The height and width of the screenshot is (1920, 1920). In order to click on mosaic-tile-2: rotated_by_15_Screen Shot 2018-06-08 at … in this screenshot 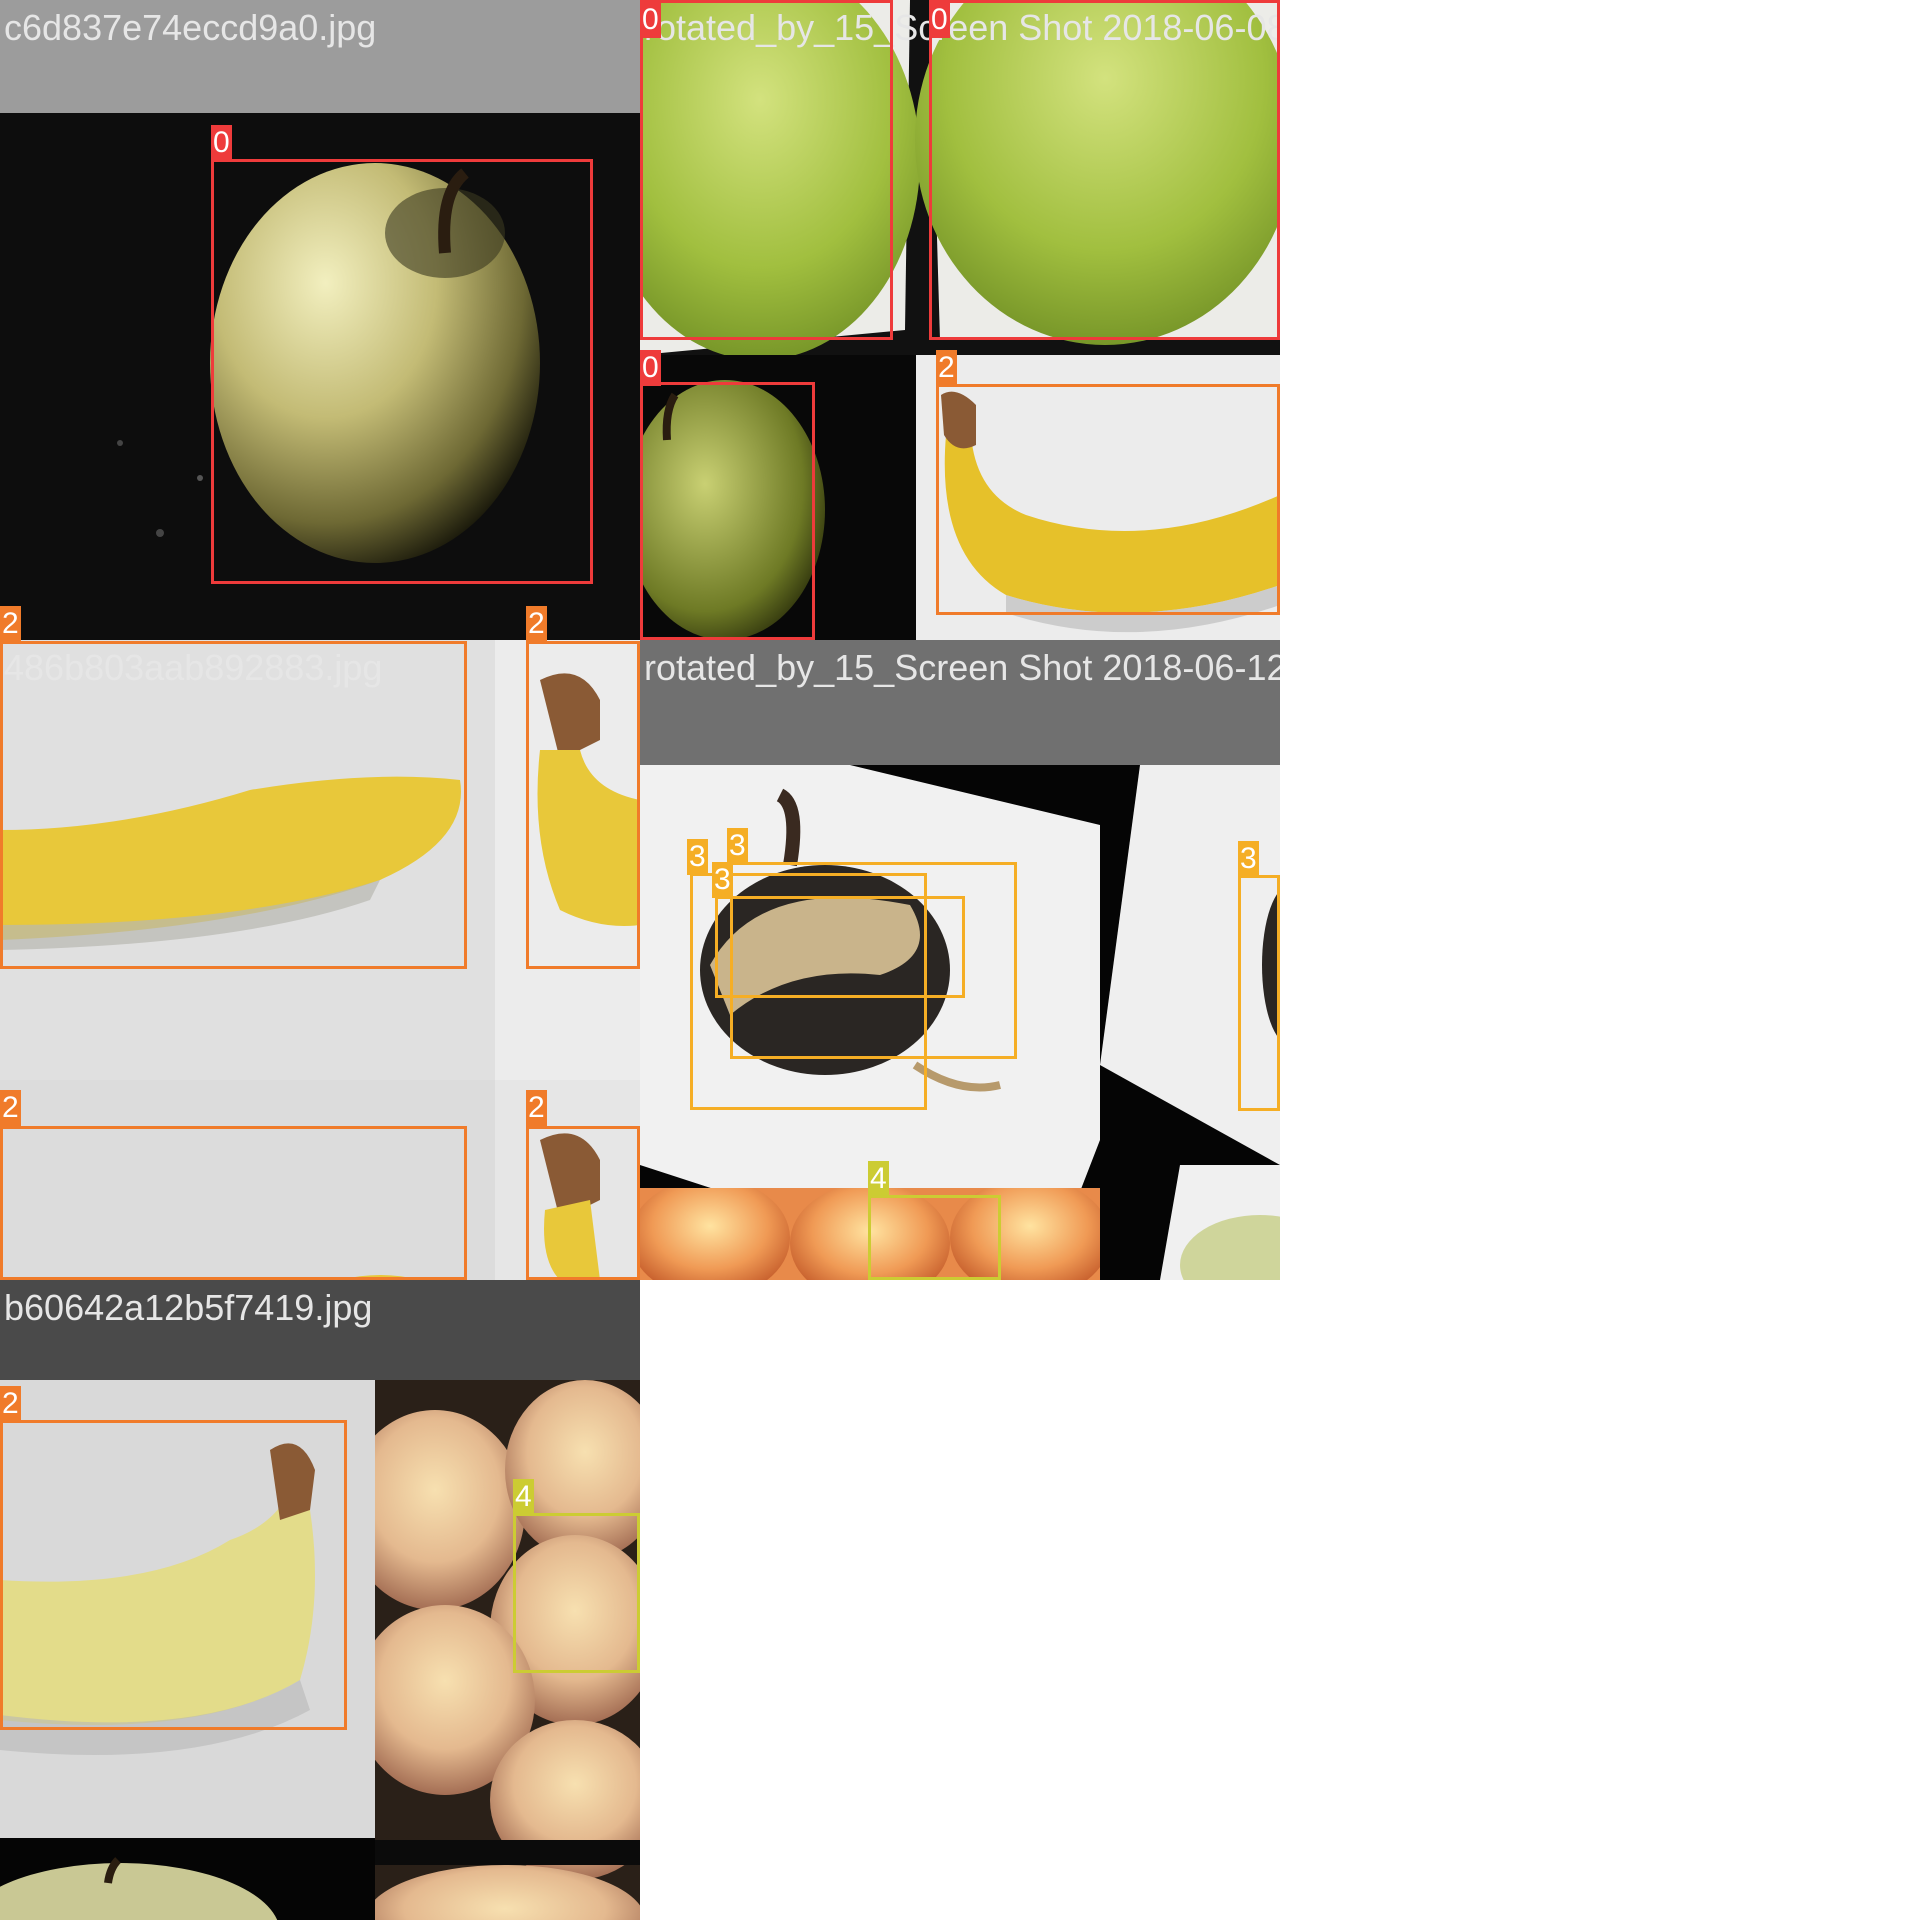, I will do `click(960, 320)`.